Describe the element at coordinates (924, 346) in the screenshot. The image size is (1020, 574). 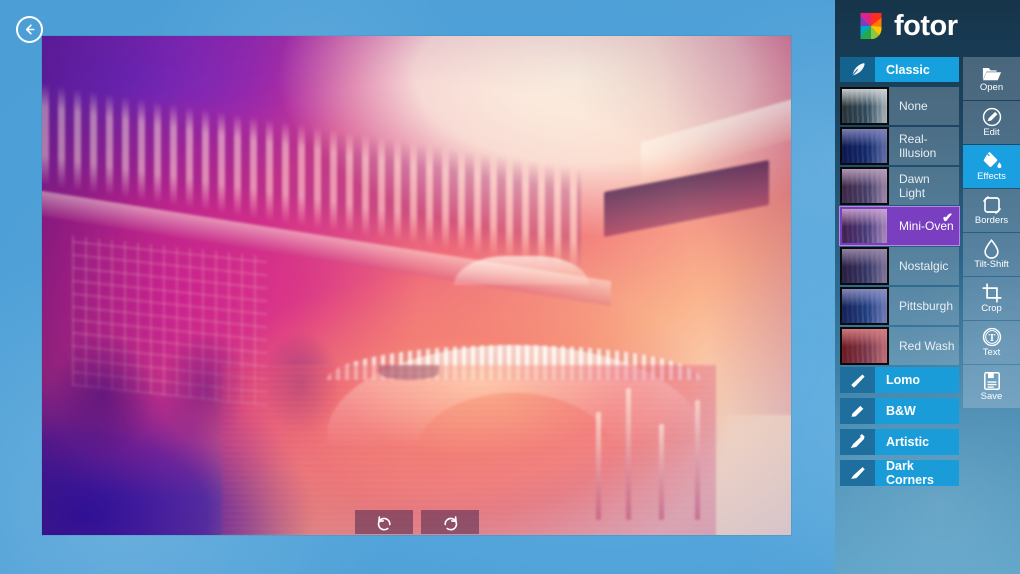
I see `filter-label-red-wash: Red Wash` at that location.